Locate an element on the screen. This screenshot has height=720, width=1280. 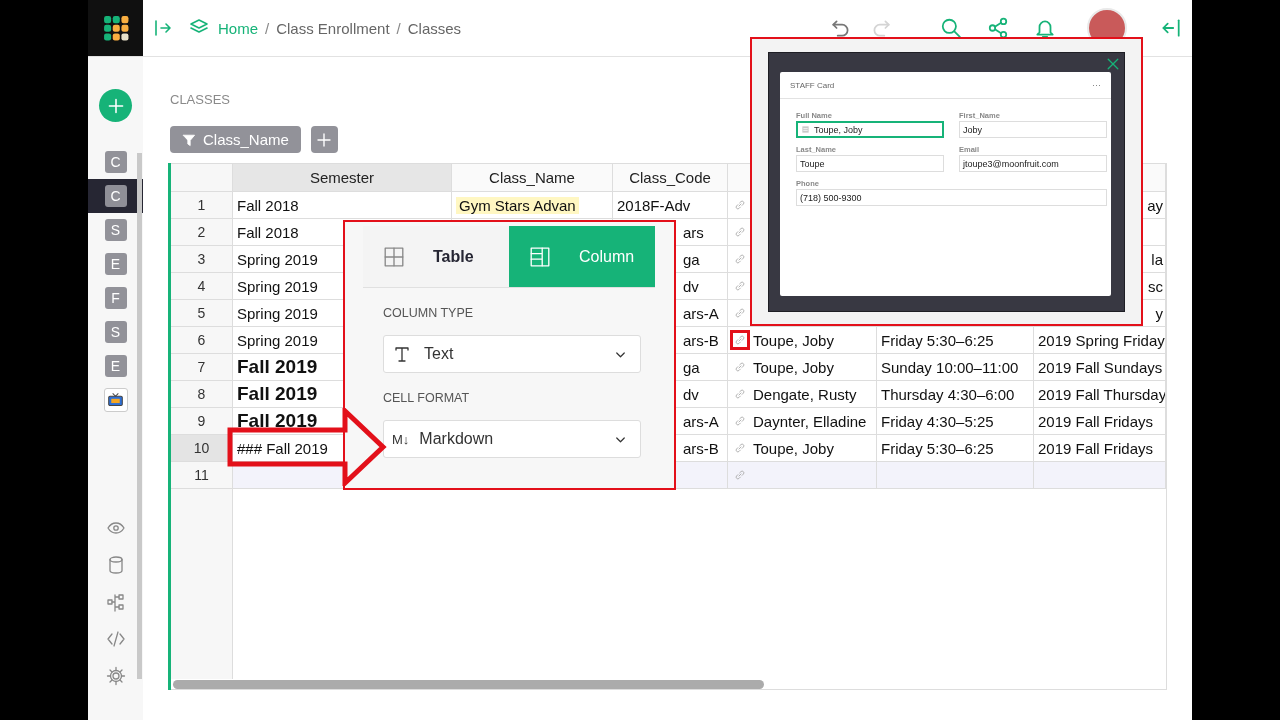
row-number: 1 is located at coordinates (202, 205).